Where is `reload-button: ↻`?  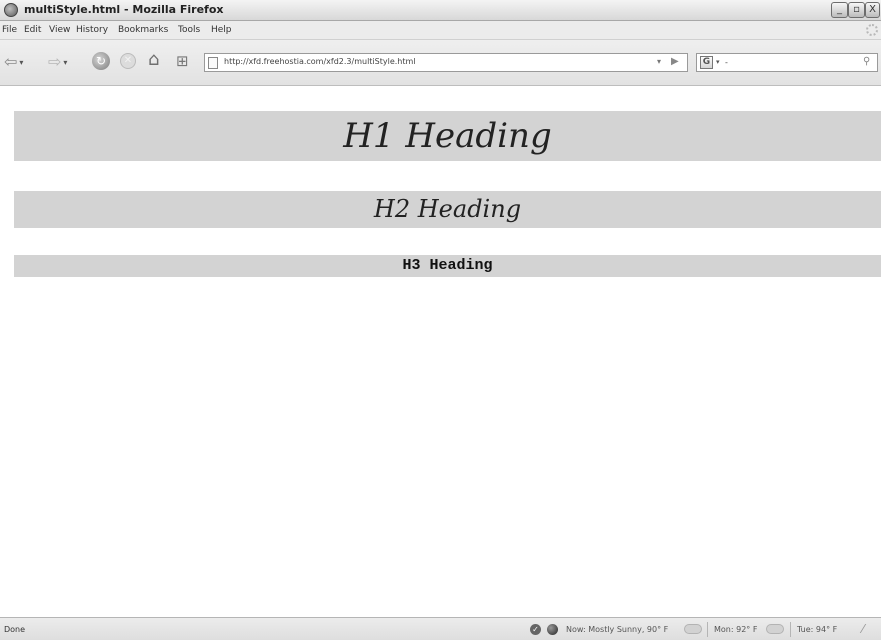 reload-button: ↻ is located at coordinates (101, 61).